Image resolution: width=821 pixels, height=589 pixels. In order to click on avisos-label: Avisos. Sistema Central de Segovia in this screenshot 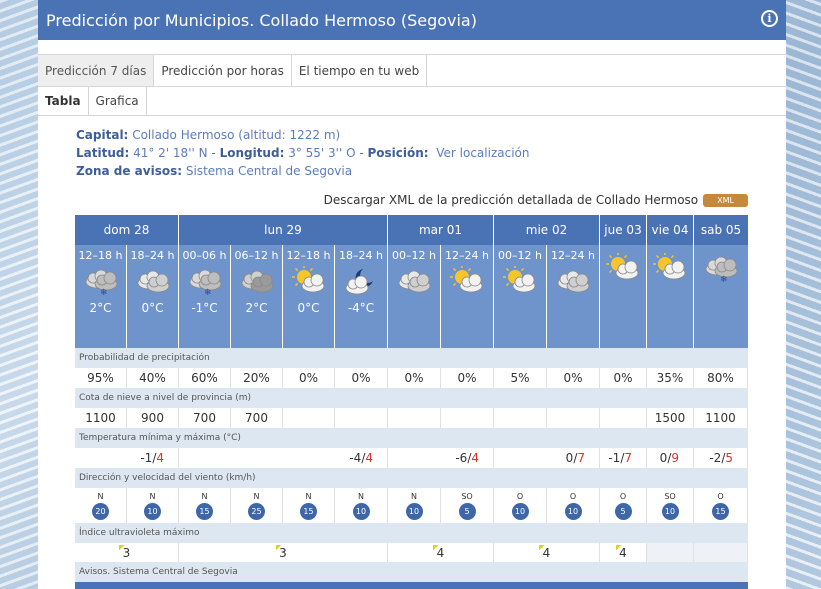, I will do `click(411, 572)`.